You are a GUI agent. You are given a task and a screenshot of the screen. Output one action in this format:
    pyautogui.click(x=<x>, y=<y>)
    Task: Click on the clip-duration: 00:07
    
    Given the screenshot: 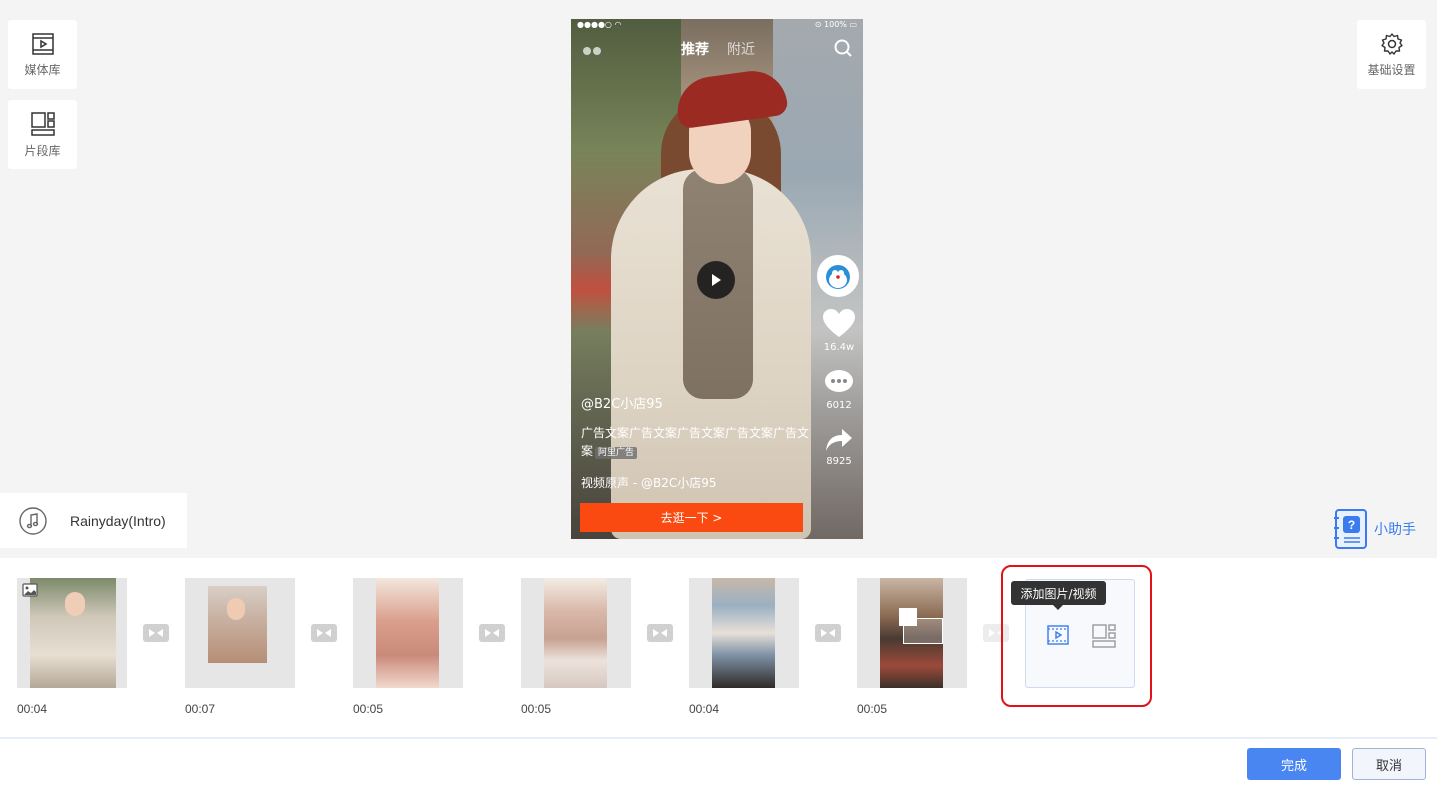 What is the action you would take?
    pyautogui.click(x=200, y=709)
    